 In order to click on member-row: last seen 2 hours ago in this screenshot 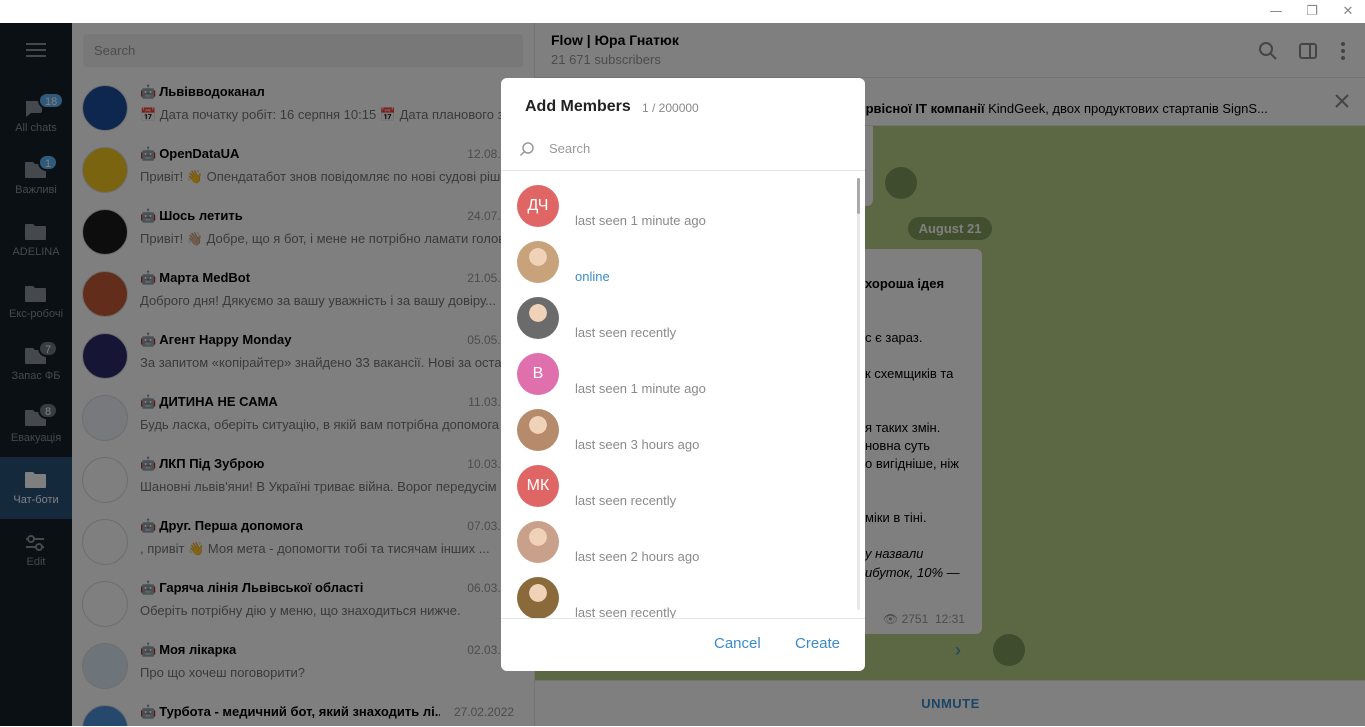, I will do `click(678, 536)`.